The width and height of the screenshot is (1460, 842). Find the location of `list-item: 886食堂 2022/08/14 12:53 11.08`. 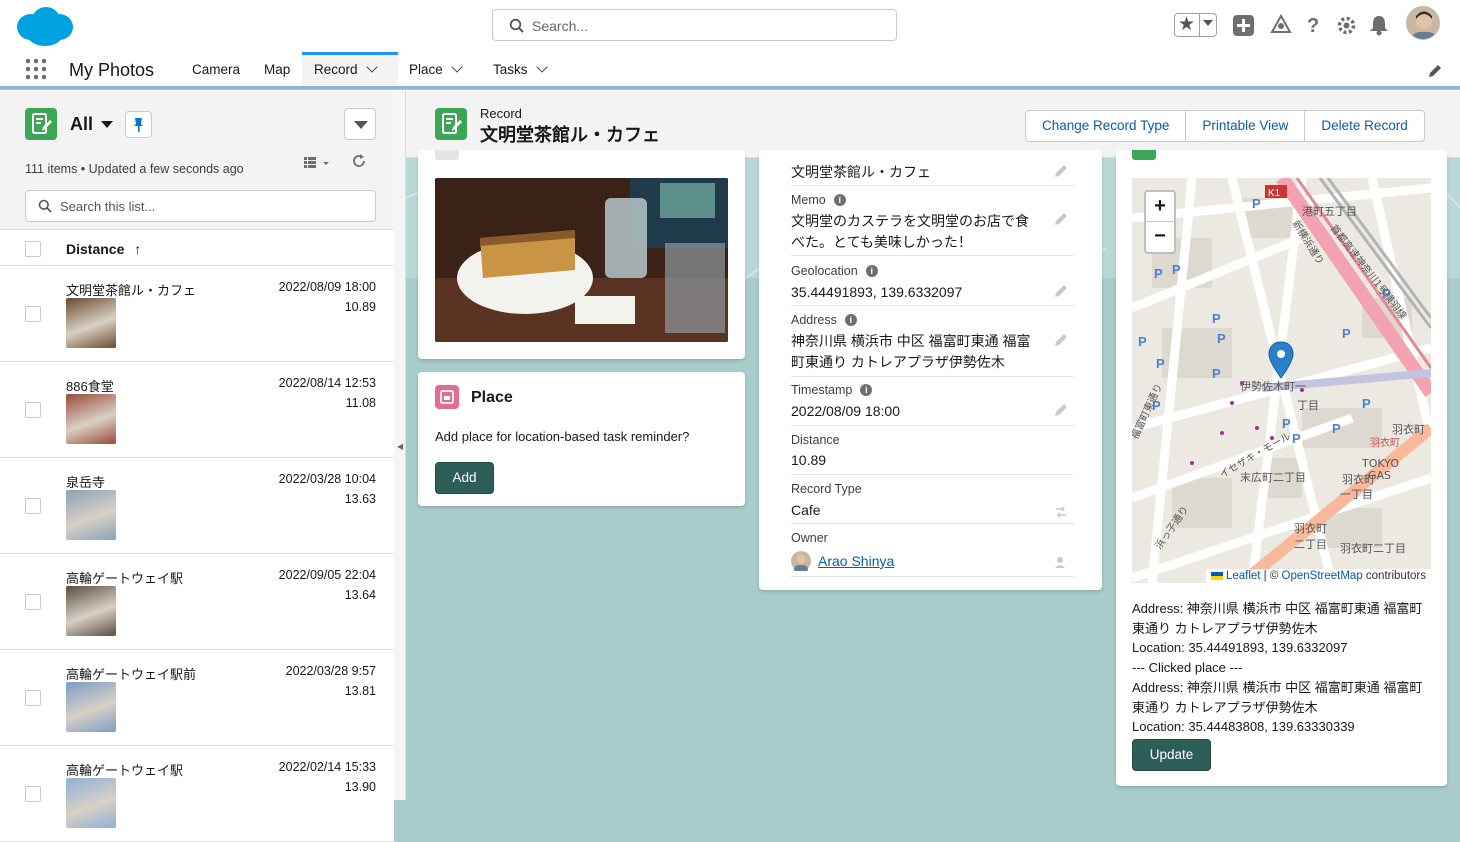

list-item: 886食堂 2022/08/14 12:53 11.08 is located at coordinates (197, 410).